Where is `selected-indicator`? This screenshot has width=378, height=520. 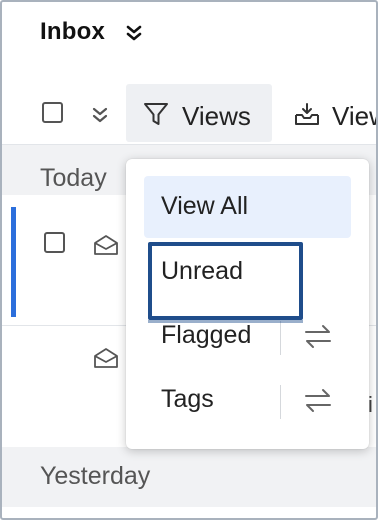
selected-indicator is located at coordinates (13, 262).